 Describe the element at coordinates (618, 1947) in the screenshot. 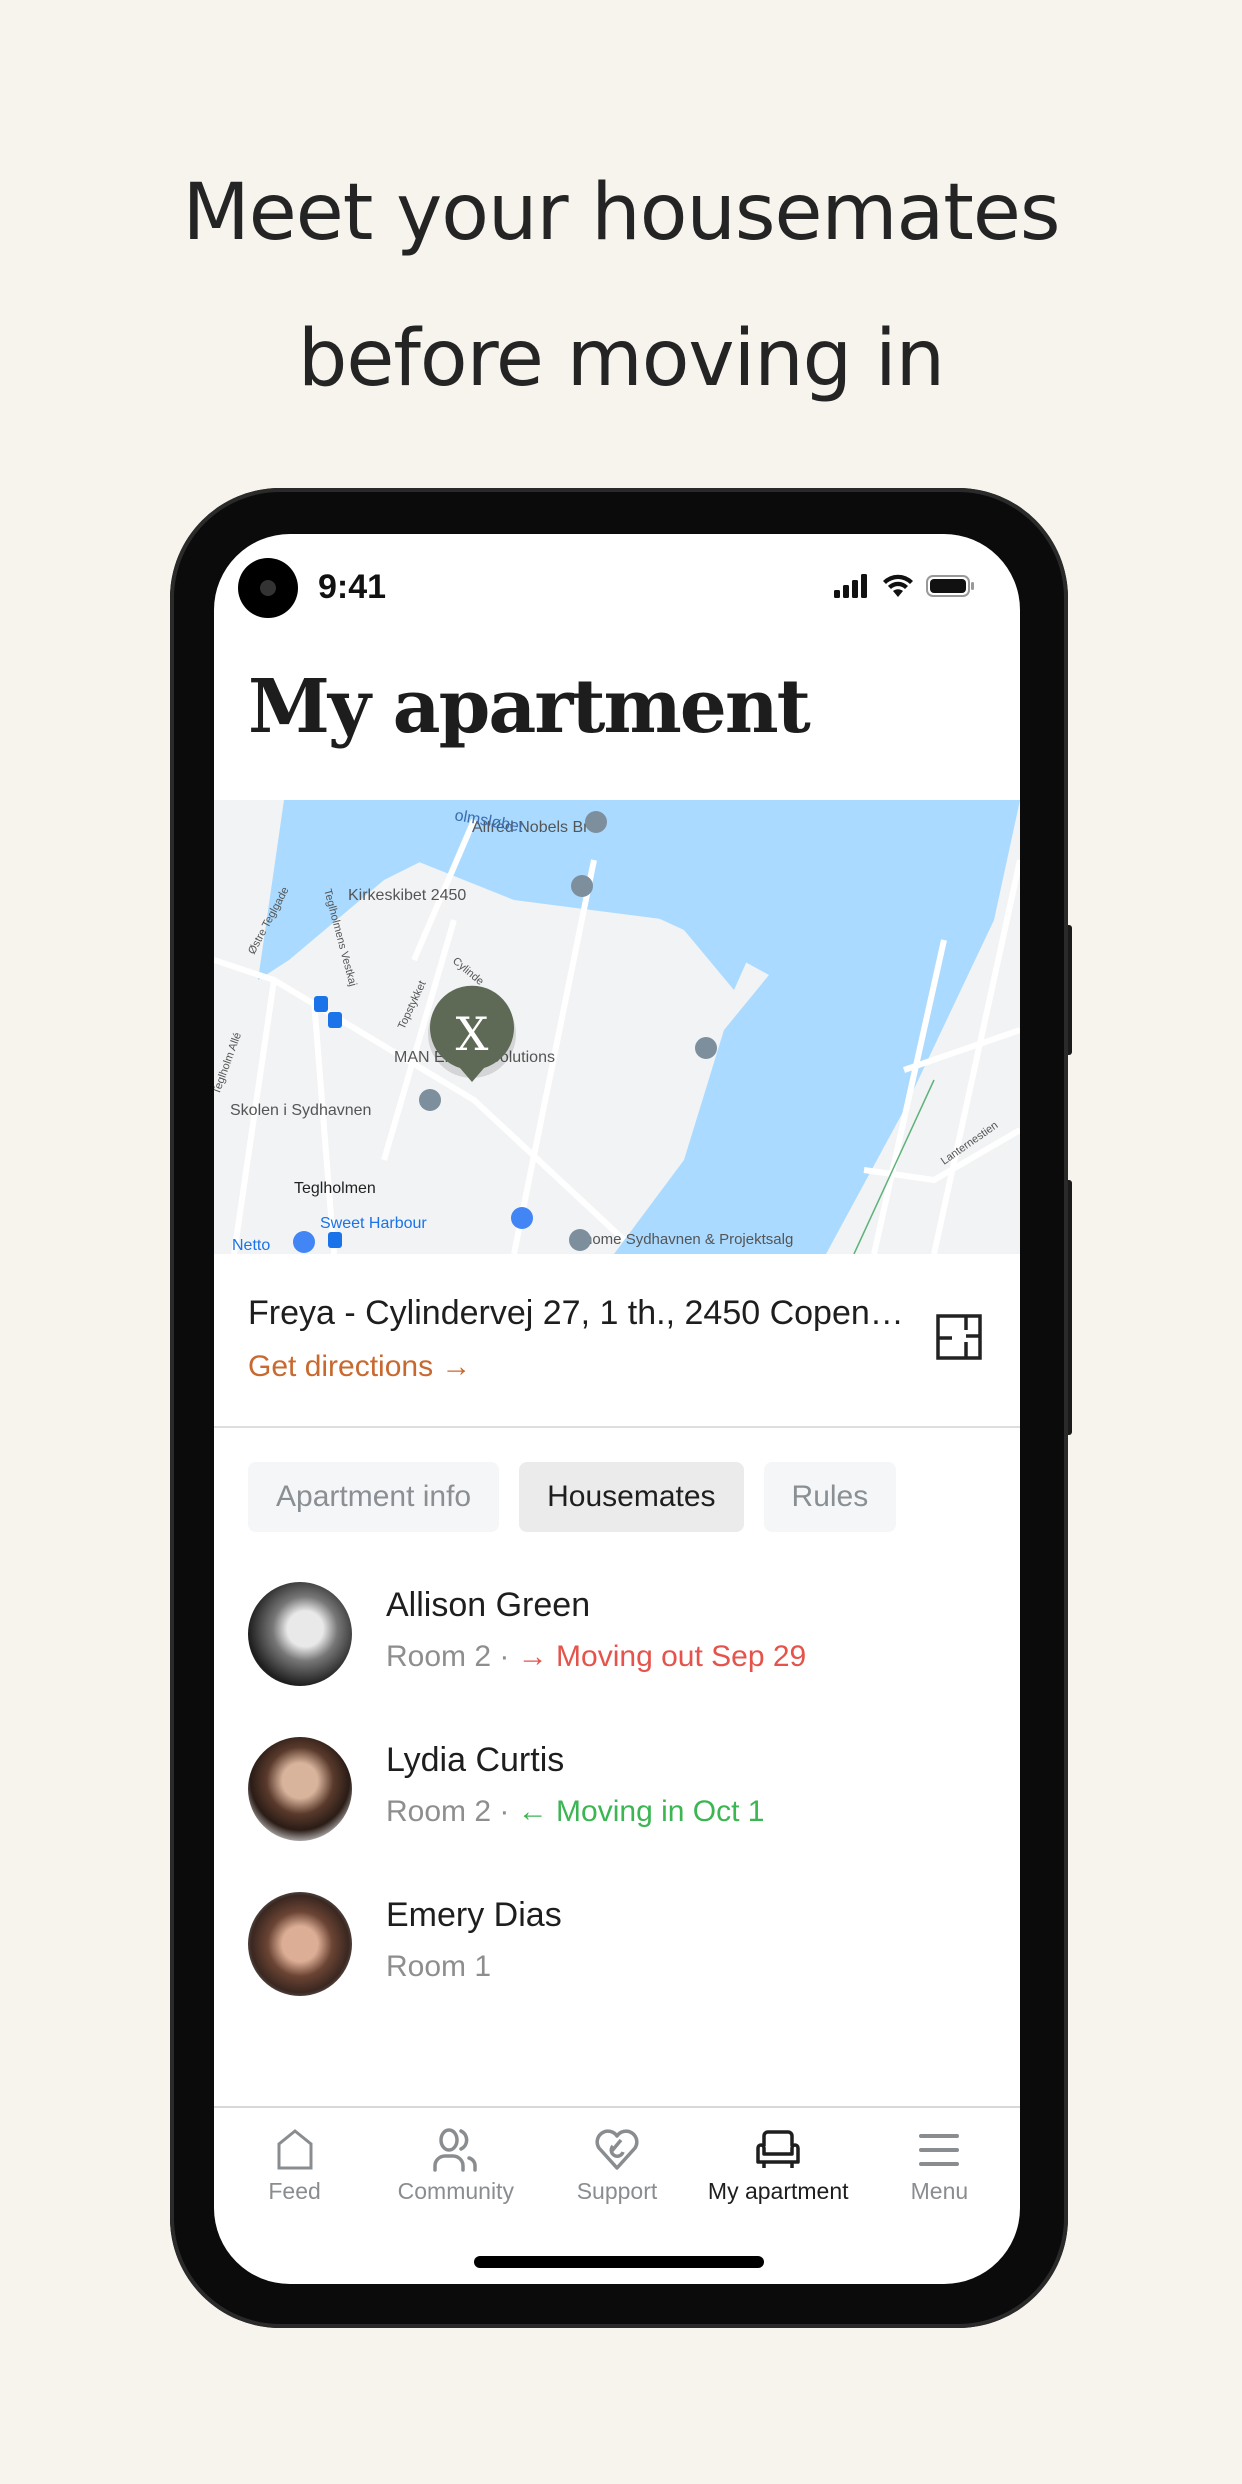

I see `housemate-row: Emery Dias Room 1` at that location.